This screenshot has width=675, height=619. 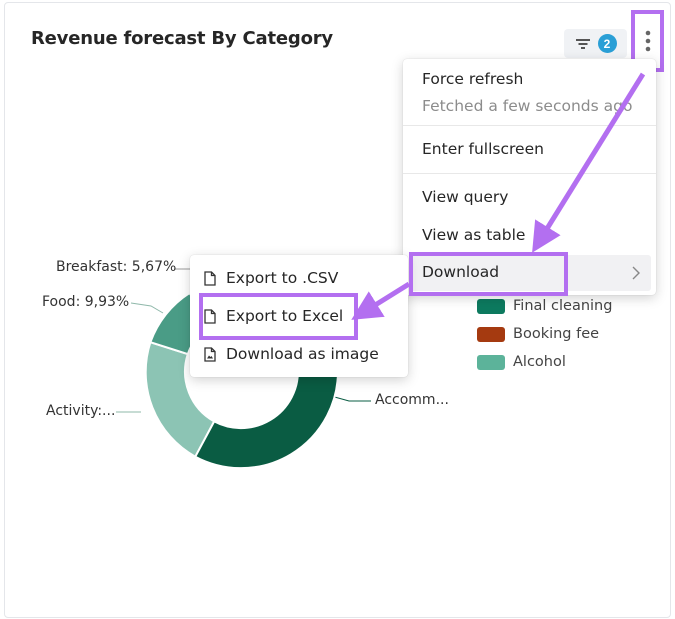 I want to click on export-excel-highlight-box, so click(x=278, y=316).